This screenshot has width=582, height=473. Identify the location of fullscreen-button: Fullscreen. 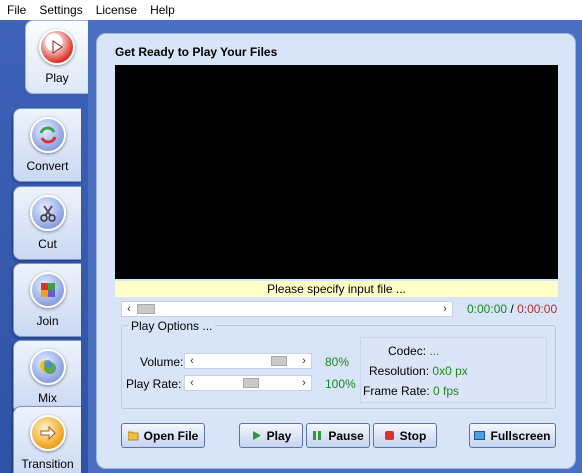
(512, 435).